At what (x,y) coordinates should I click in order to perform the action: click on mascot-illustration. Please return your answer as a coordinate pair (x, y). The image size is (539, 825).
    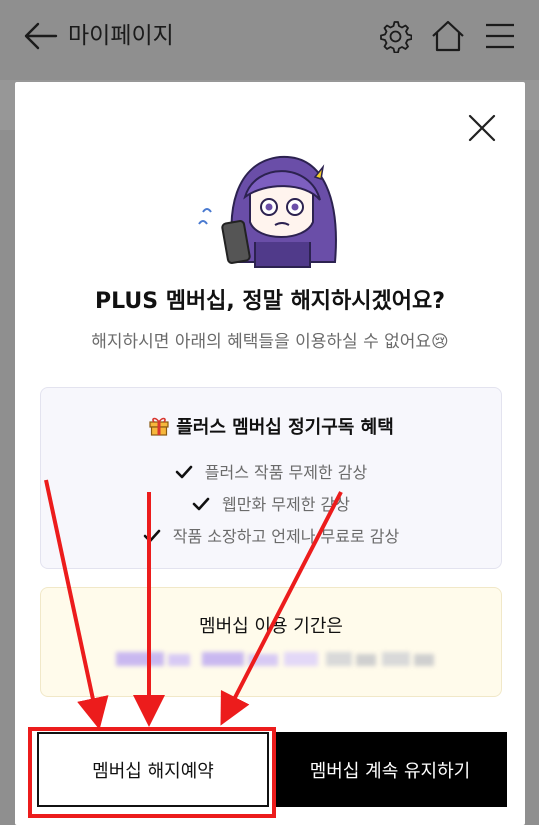
    Looking at the image, I should click on (276, 208).